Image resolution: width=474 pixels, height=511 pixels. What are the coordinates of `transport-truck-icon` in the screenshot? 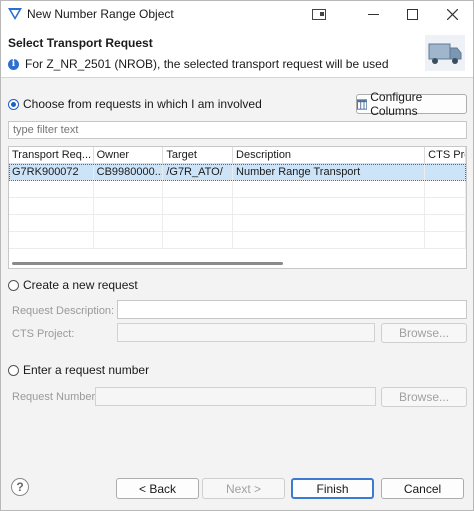 It's located at (445, 53).